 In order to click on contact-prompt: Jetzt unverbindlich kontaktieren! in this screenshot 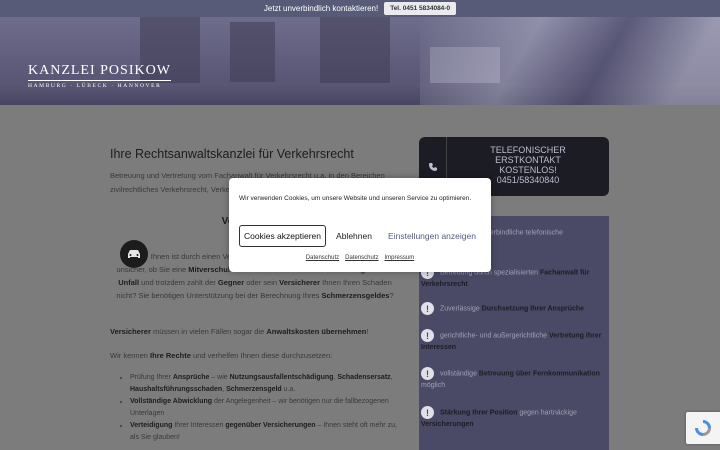, I will do `click(321, 8)`.